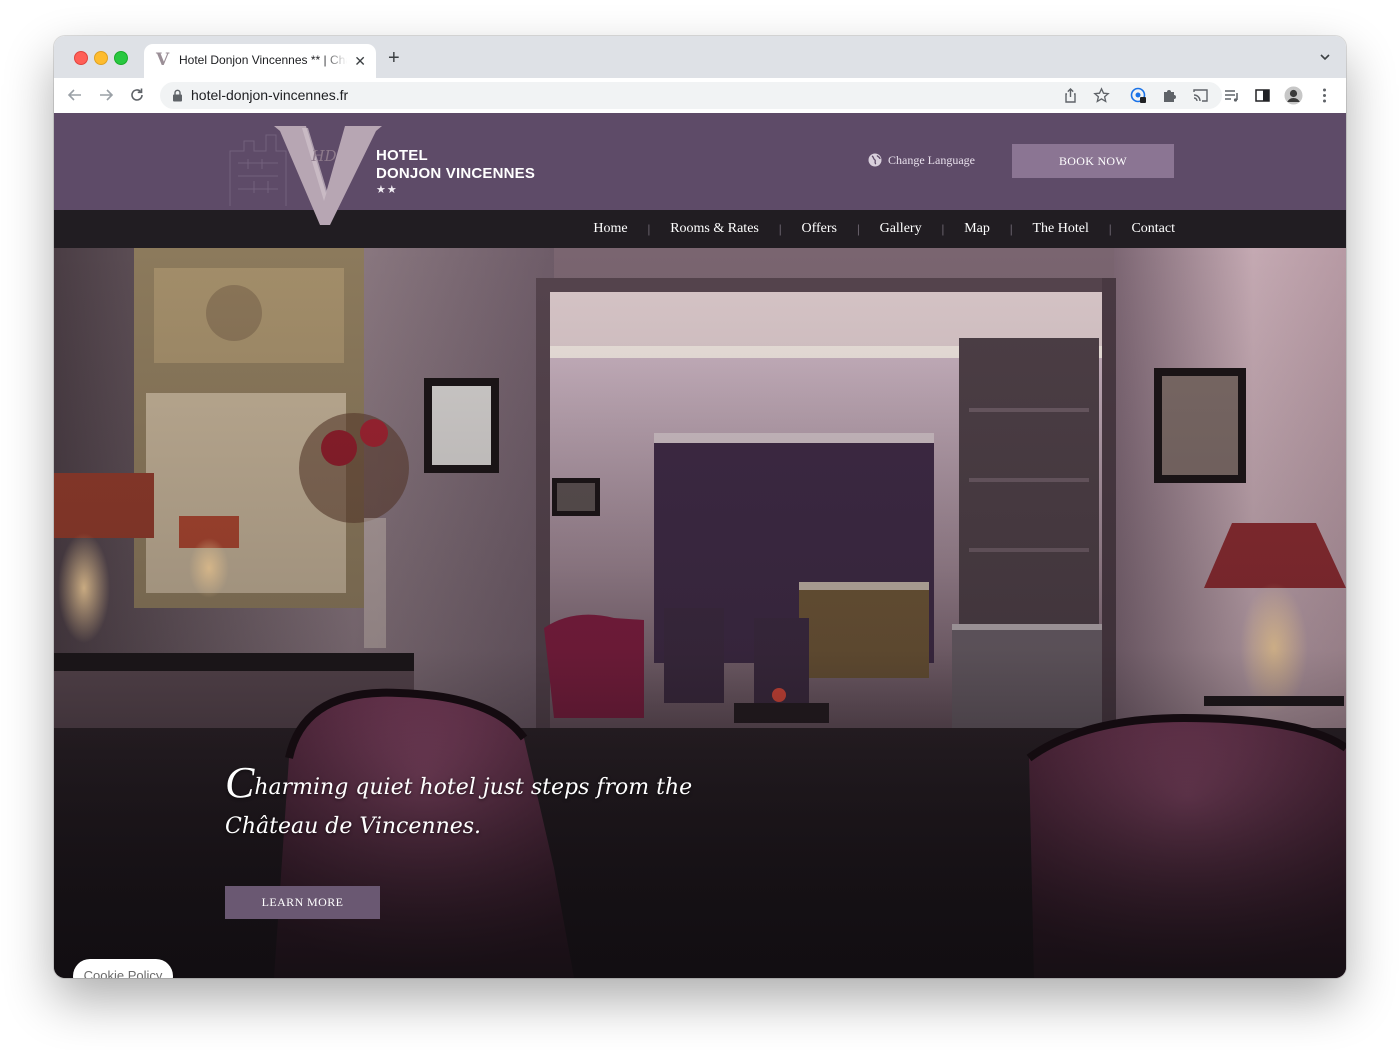 The height and width of the screenshot is (1050, 1400). I want to click on maximize-window-button, so click(121, 58).